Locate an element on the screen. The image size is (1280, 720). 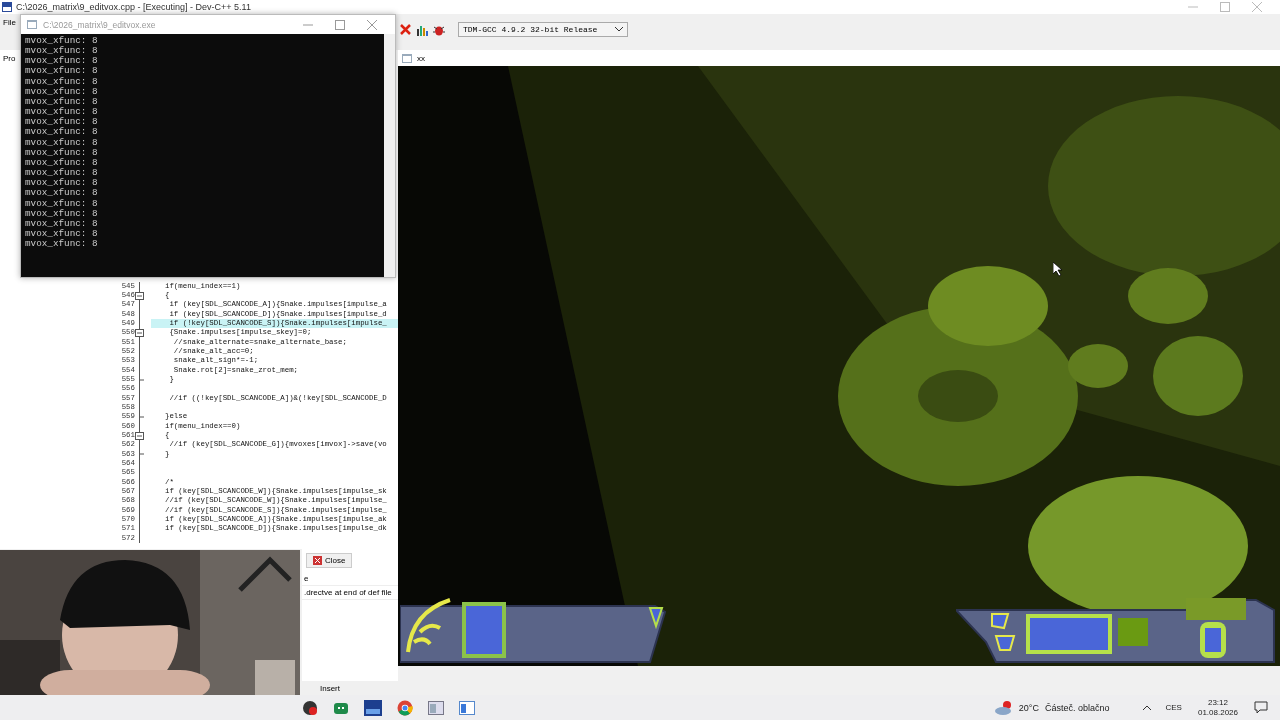
message-text: .drectve at end of def file is located at coordinates (348, 592).